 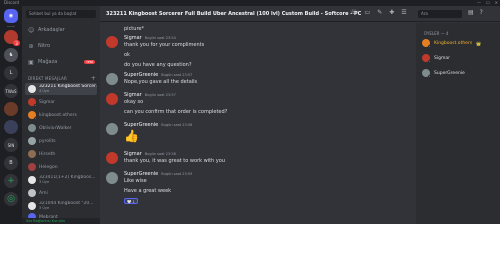 What do you see at coordinates (55, 128) in the screenshot?
I see `dm-name: ObliviorWalker` at bounding box center [55, 128].